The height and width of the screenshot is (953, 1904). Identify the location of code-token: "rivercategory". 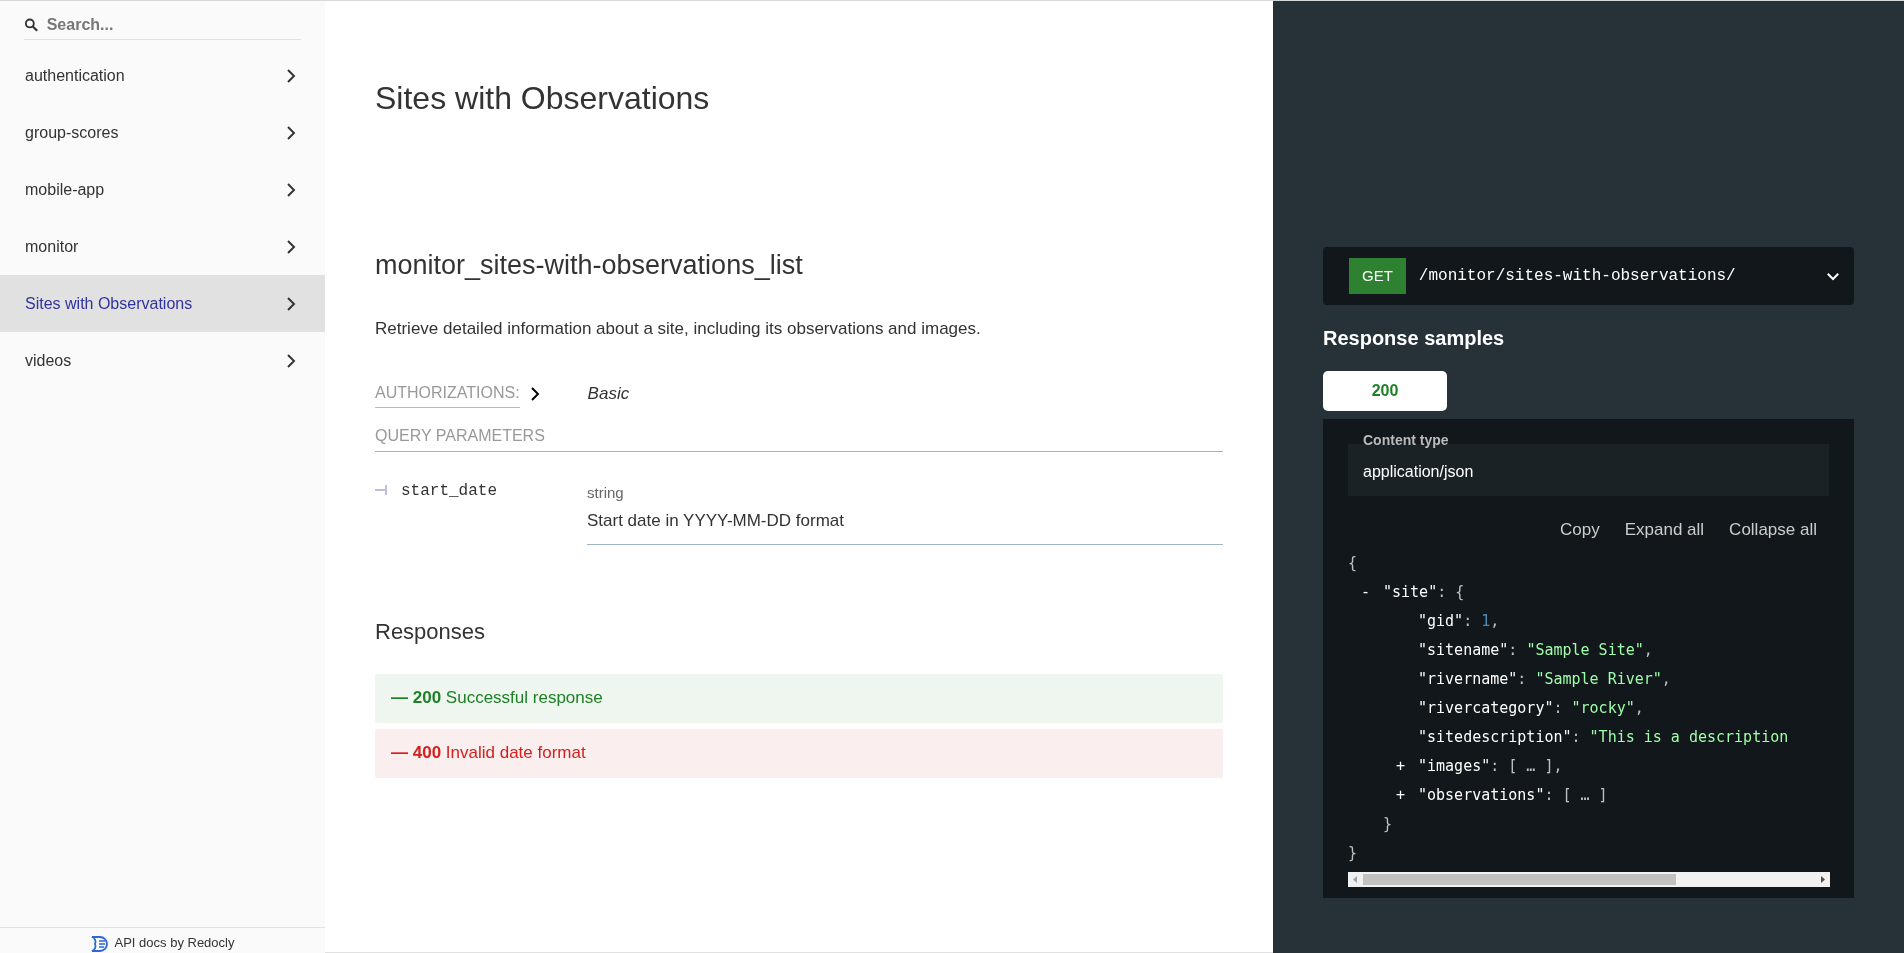
(1486, 708).